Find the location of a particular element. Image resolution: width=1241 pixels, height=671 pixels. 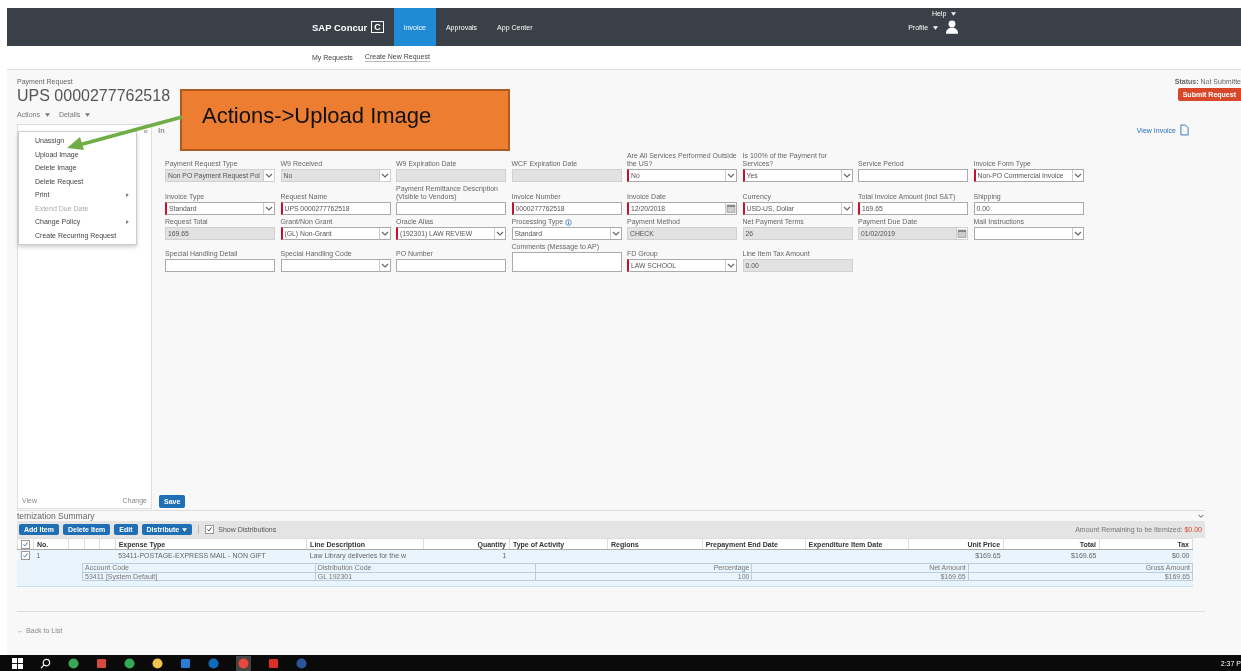

text-area is located at coordinates (566, 262).